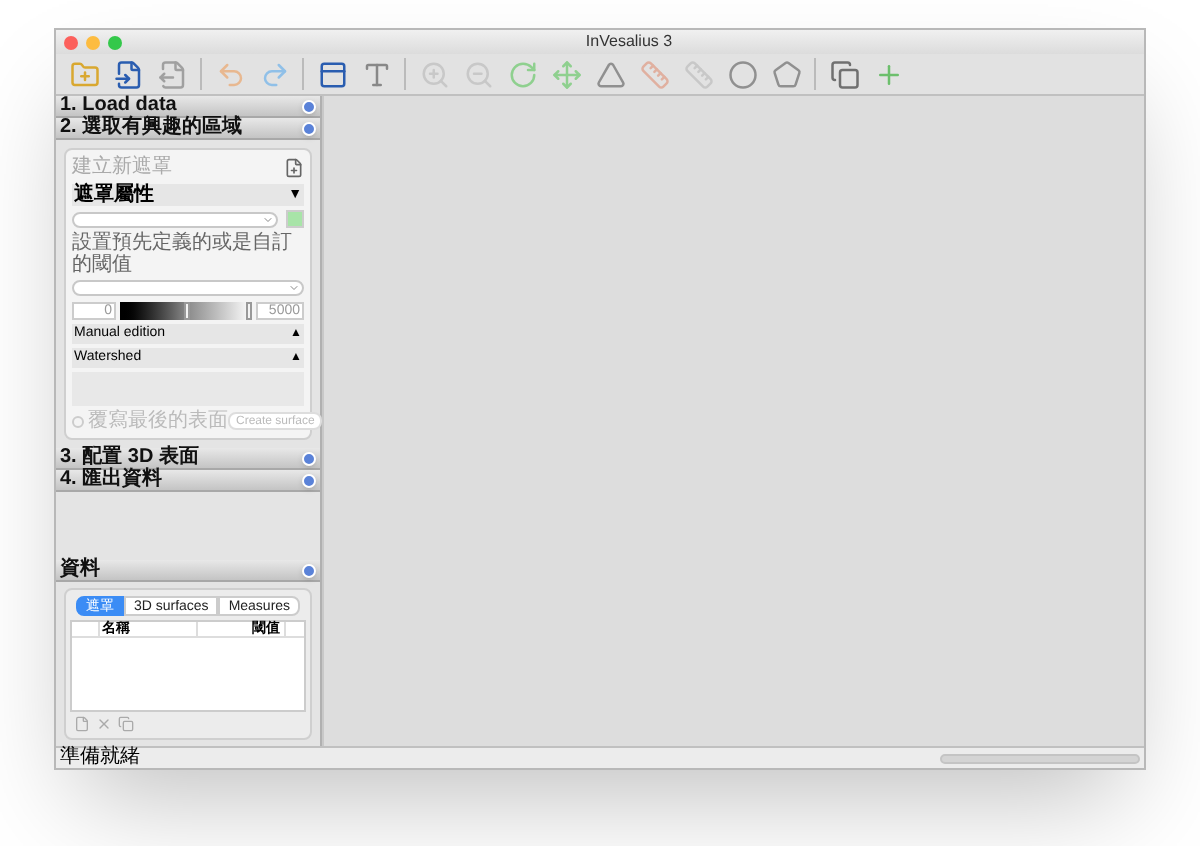 The width and height of the screenshot is (1200, 846). What do you see at coordinates (129, 458) in the screenshot?
I see `section-title: 3. 配置 3D 表面` at bounding box center [129, 458].